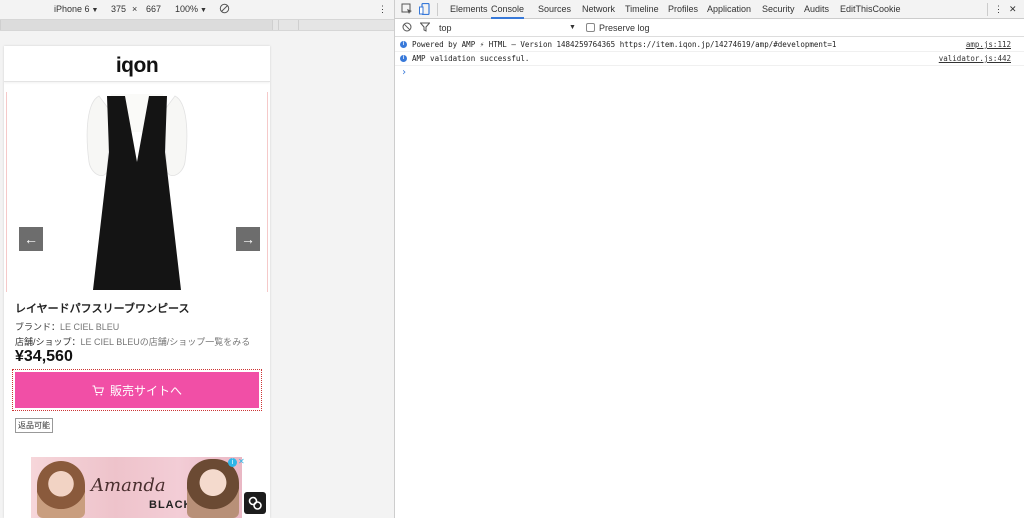 The height and width of the screenshot is (518, 1024). What do you see at coordinates (624, 28) in the screenshot?
I see `preserve-log-label: Preserve log` at bounding box center [624, 28].